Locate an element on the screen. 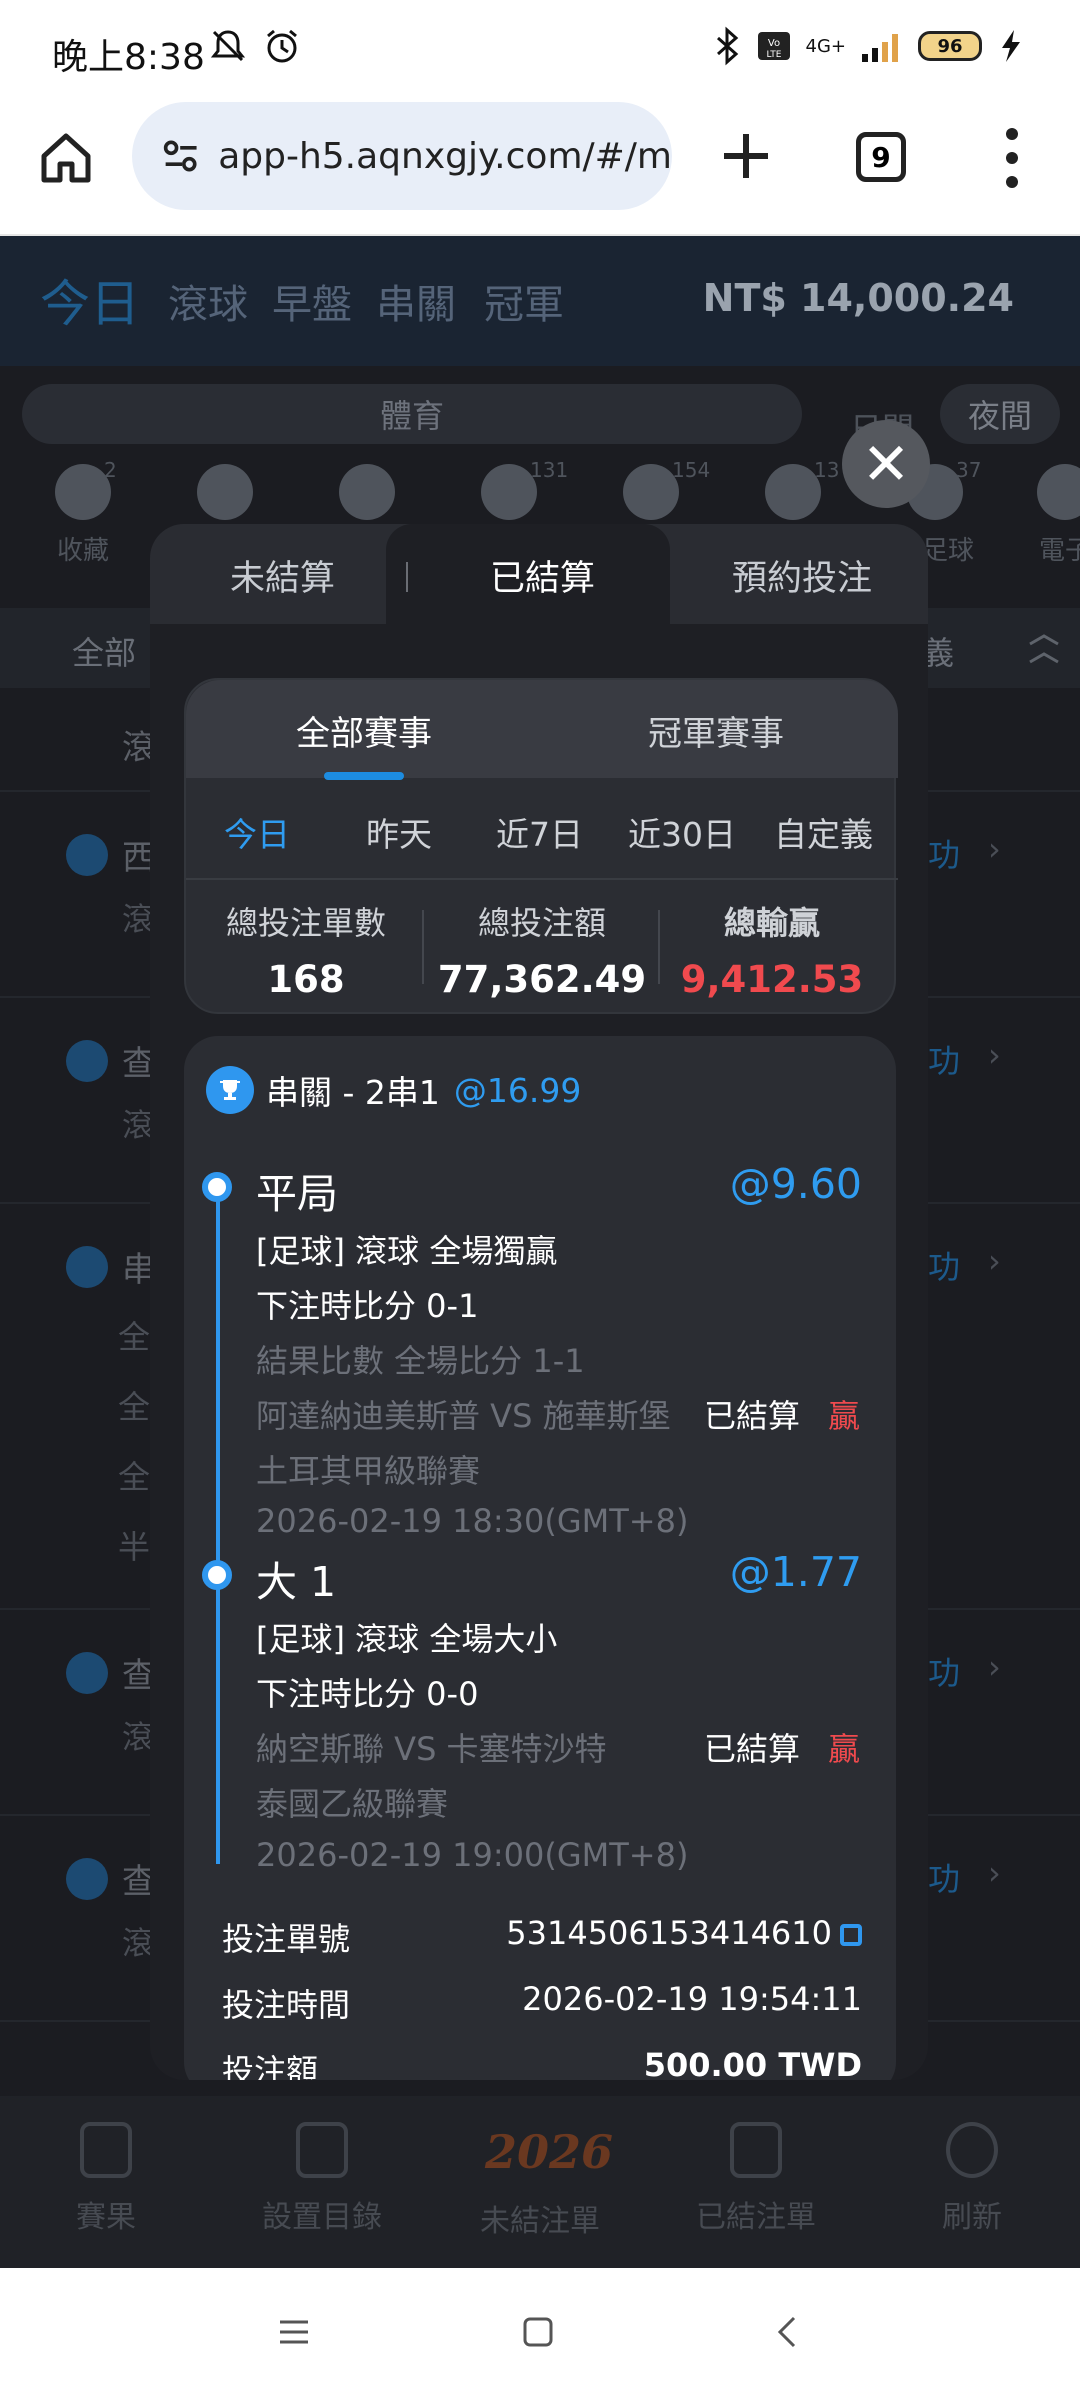  charging-icon is located at coordinates (1011, 46).